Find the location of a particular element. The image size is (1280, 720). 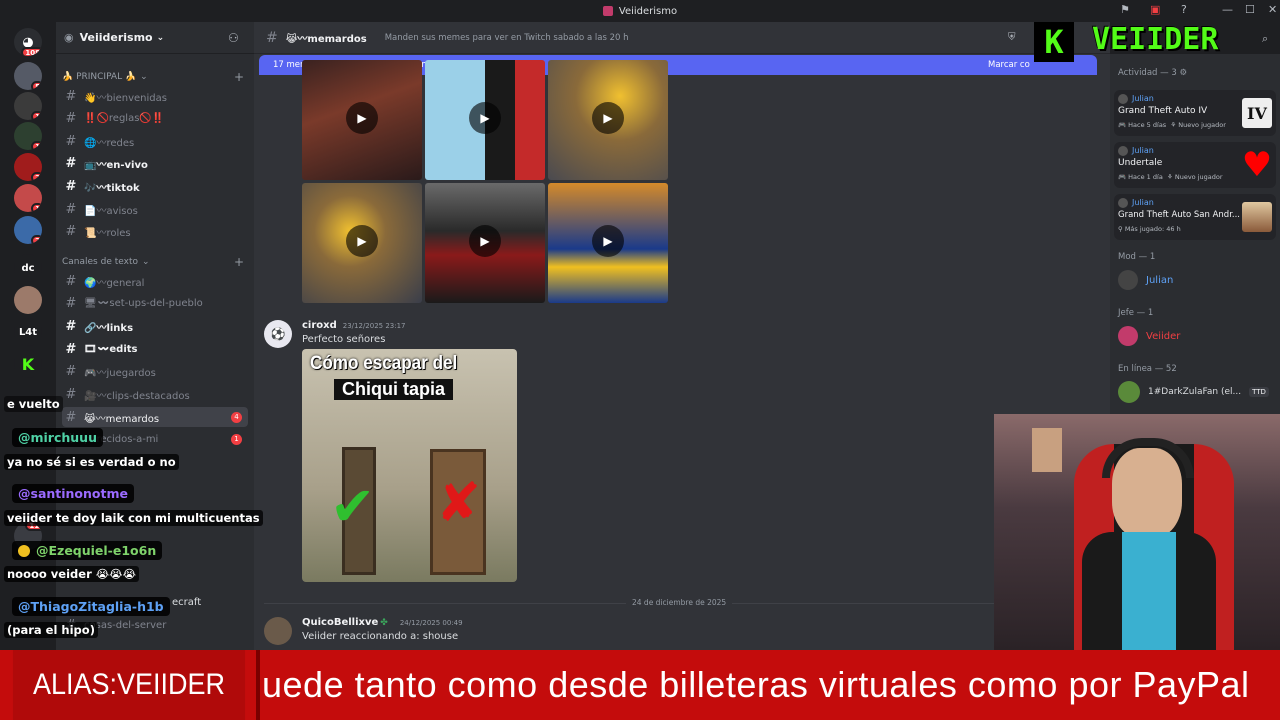

server-tag: TTD is located at coordinates (1259, 392).